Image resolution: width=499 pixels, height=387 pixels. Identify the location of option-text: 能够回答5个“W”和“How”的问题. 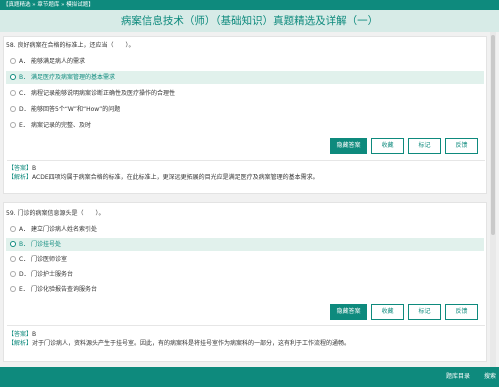
(76, 109).